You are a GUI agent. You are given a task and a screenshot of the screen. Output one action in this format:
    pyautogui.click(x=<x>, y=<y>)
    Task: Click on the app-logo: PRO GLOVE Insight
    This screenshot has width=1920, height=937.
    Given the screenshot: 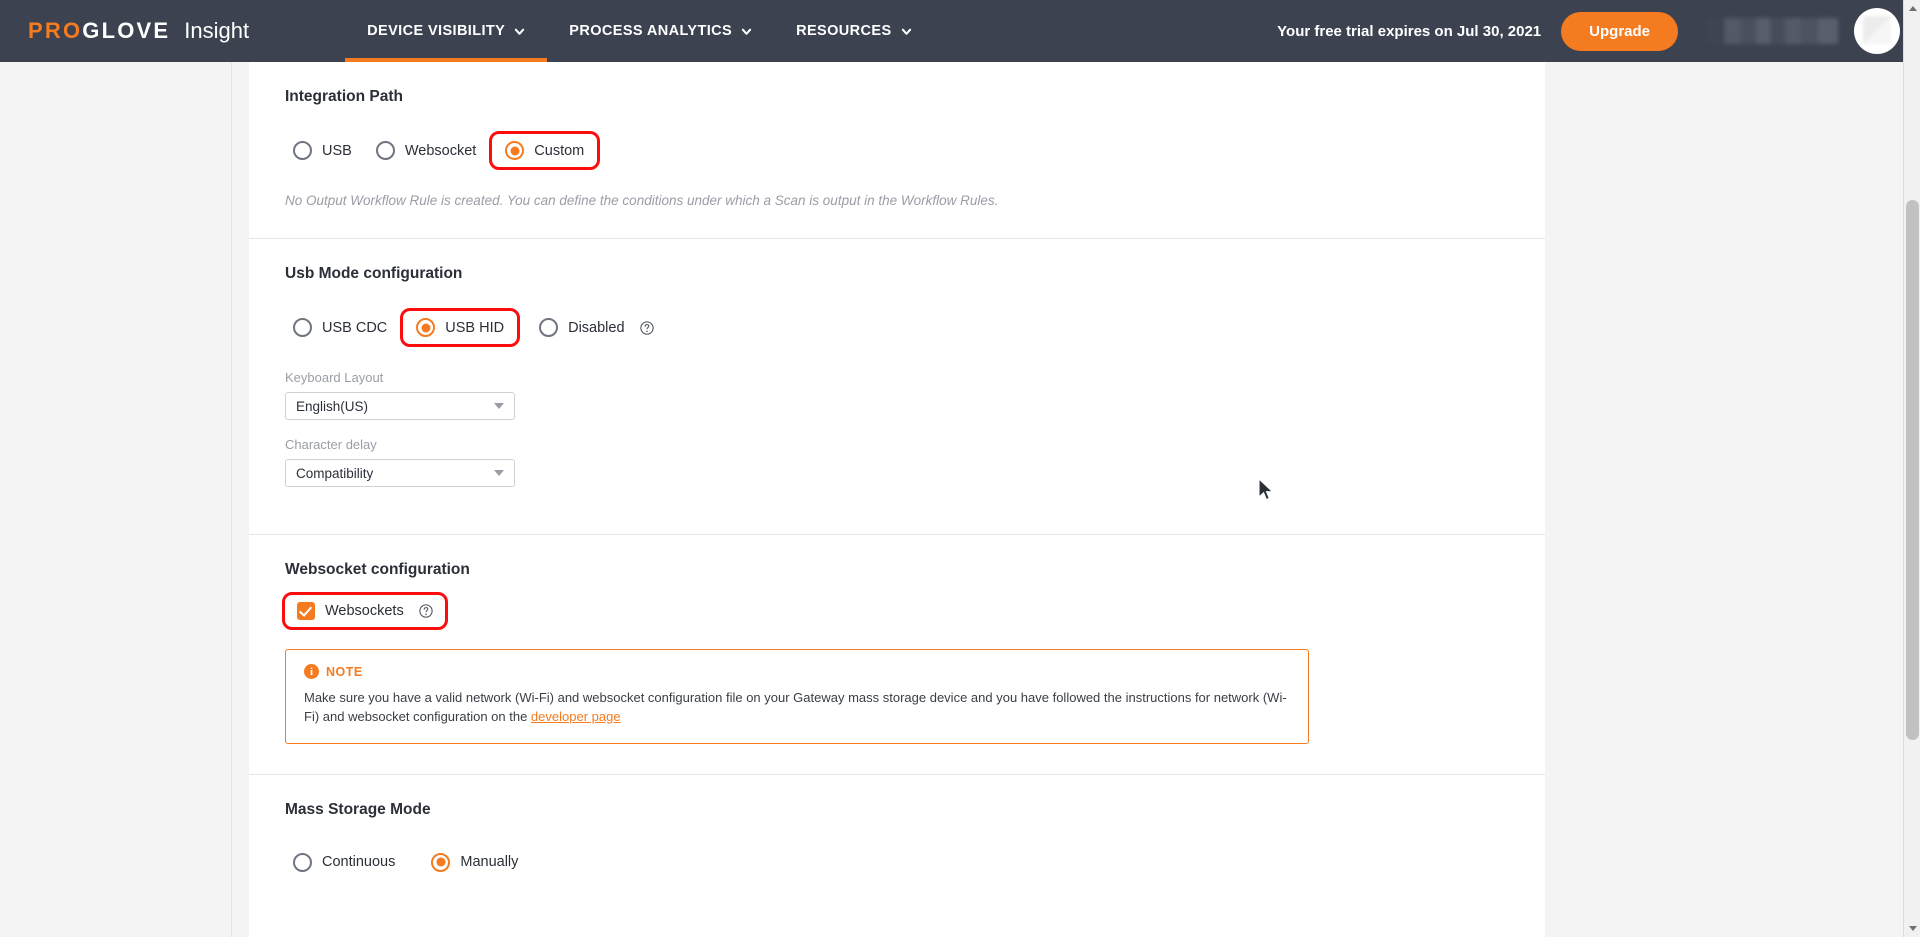 What is the action you would take?
    pyautogui.click(x=138, y=31)
    